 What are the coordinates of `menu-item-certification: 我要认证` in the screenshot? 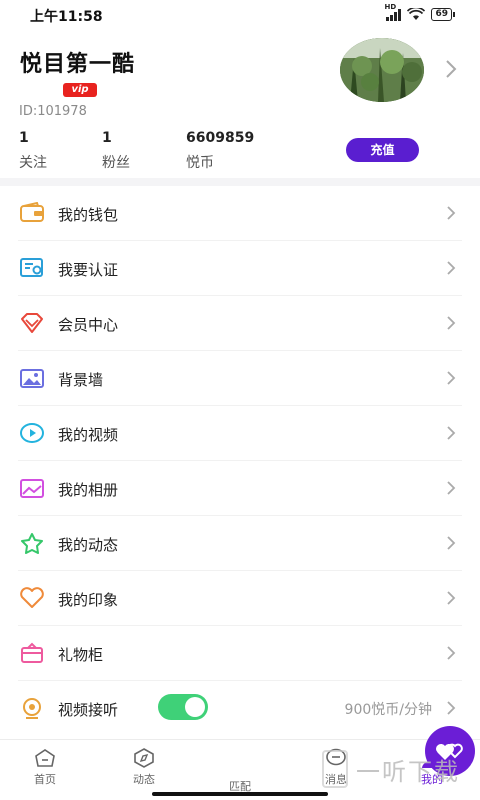 It's located at (240, 268).